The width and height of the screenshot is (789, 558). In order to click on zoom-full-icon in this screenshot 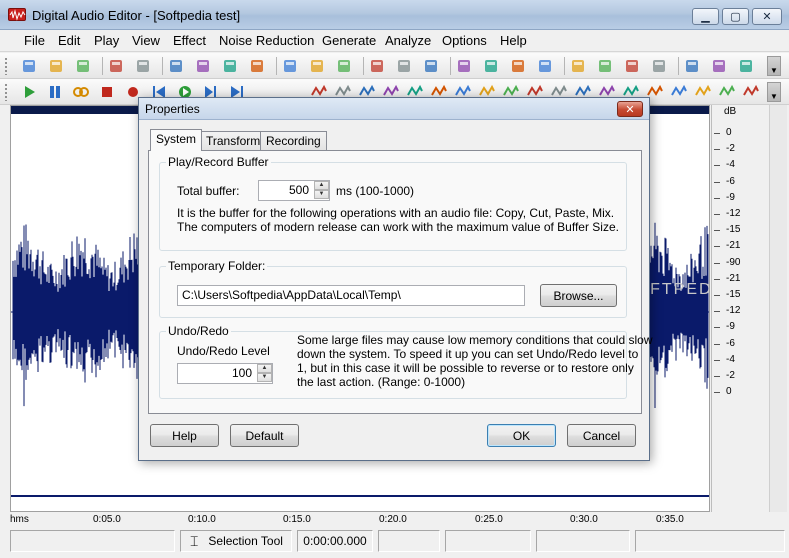, I will do `click(632, 66)`.